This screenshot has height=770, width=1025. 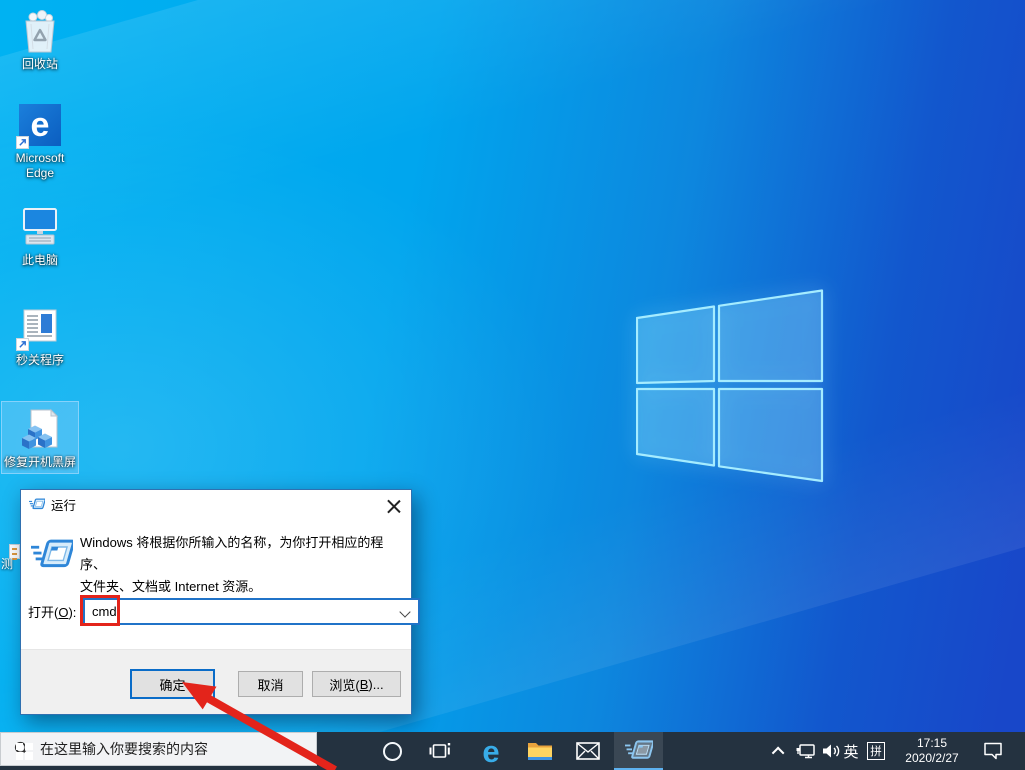 I want to click on tray-ime-mode: 拼, so click(x=876, y=751).